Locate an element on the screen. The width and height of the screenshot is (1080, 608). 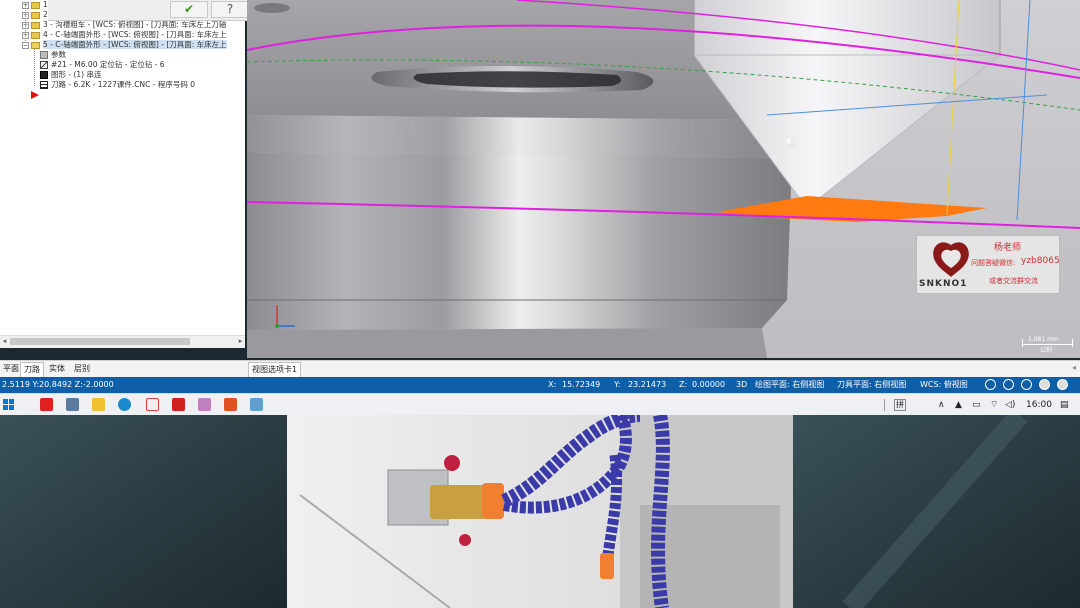
wifi-icon: ⌔ is located at coordinates (994, 405).